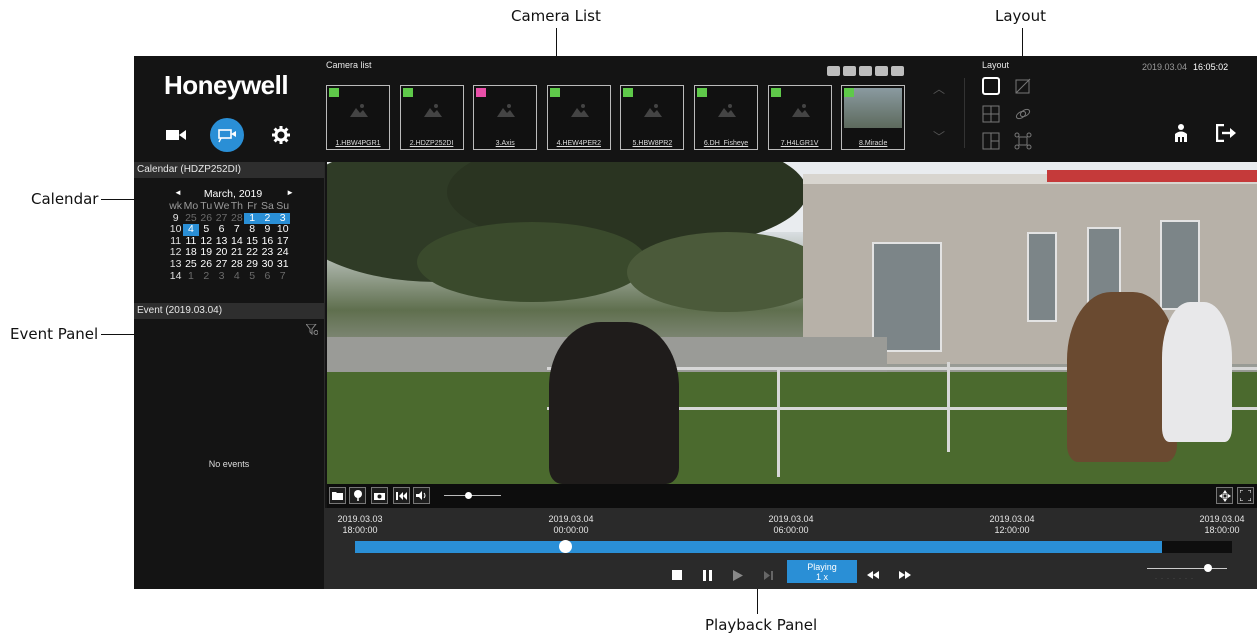 The width and height of the screenshot is (1257, 638). What do you see at coordinates (190, 264) in the screenshot?
I see `calendar-day: 25` at bounding box center [190, 264].